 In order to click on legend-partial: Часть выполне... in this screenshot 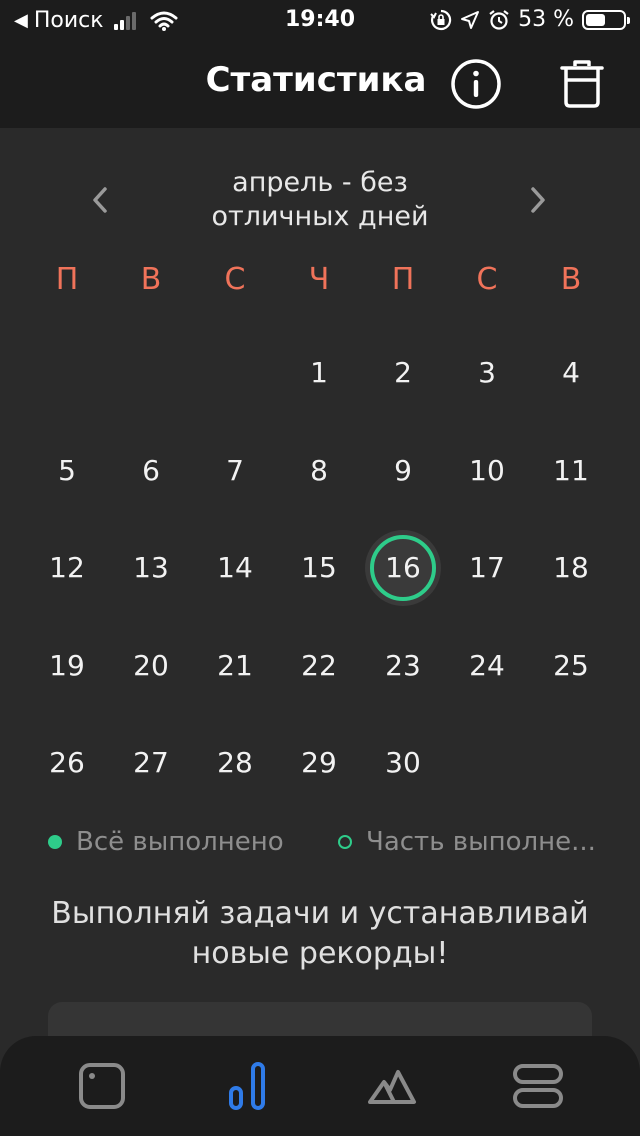, I will do `click(468, 842)`.